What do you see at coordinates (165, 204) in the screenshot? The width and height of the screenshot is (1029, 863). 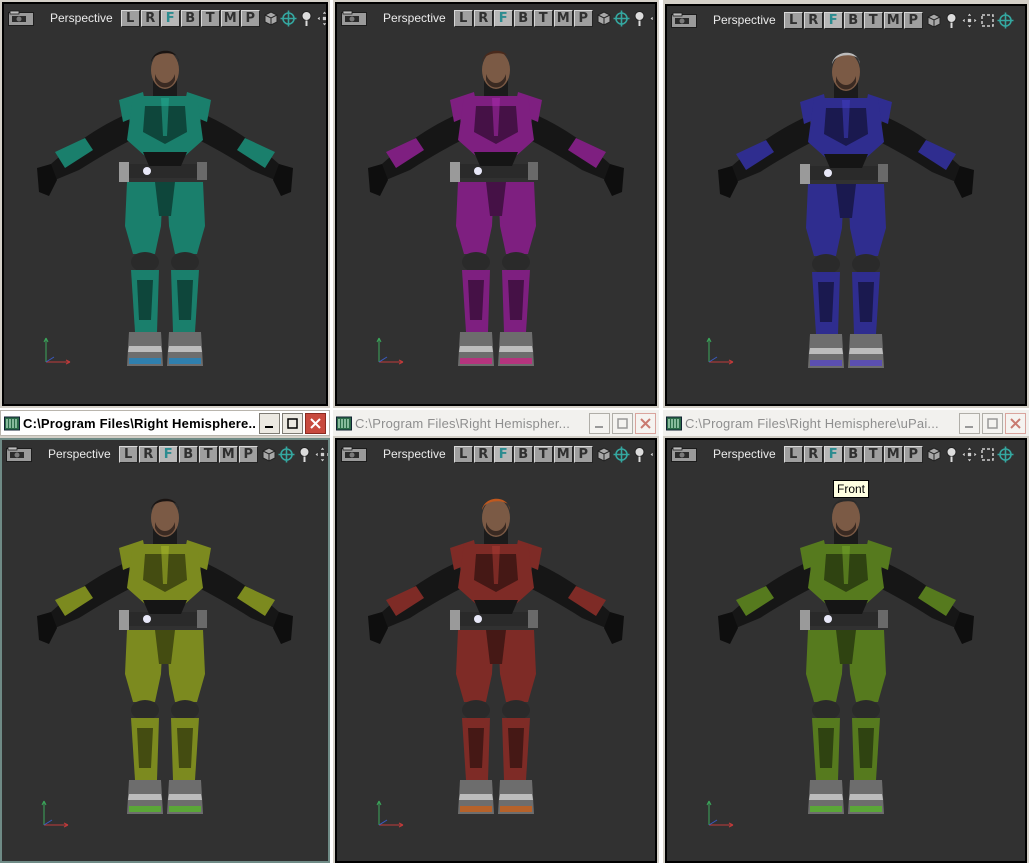 I see `viewport-1: Perspective L R F B T M P` at bounding box center [165, 204].